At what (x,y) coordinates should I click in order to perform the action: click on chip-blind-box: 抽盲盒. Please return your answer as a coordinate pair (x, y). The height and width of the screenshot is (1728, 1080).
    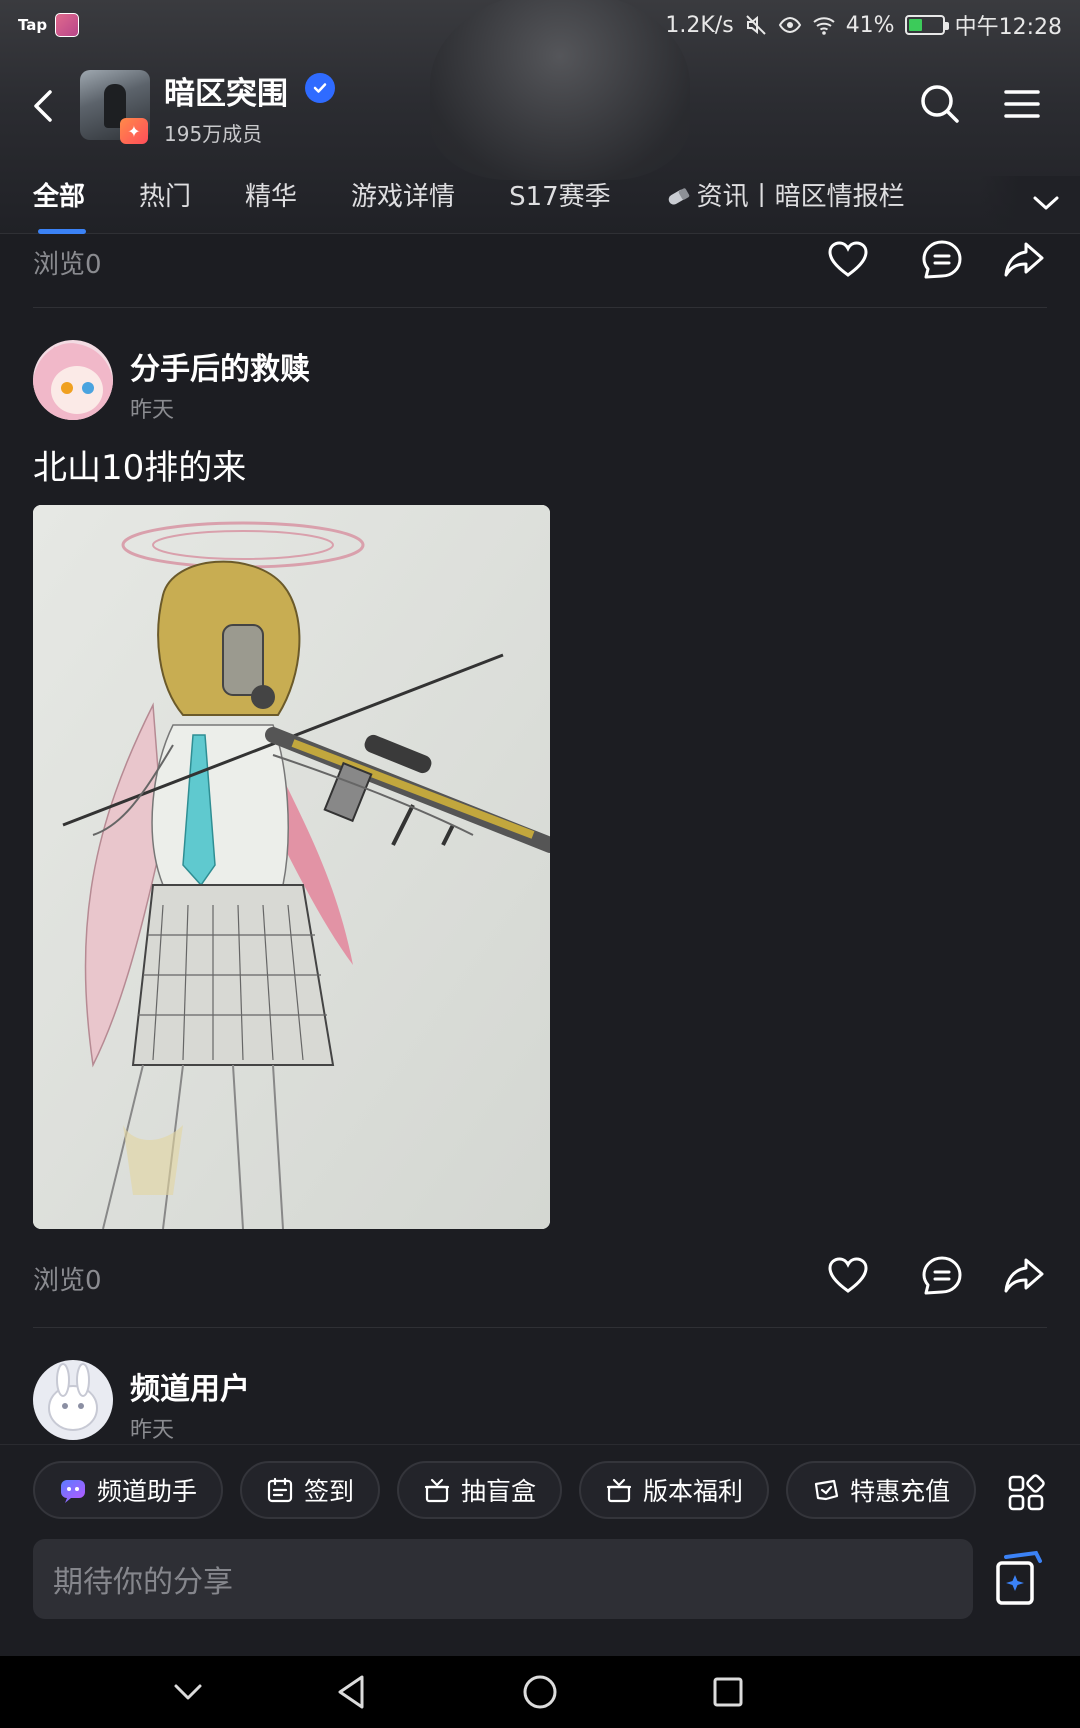
    Looking at the image, I should click on (480, 1490).